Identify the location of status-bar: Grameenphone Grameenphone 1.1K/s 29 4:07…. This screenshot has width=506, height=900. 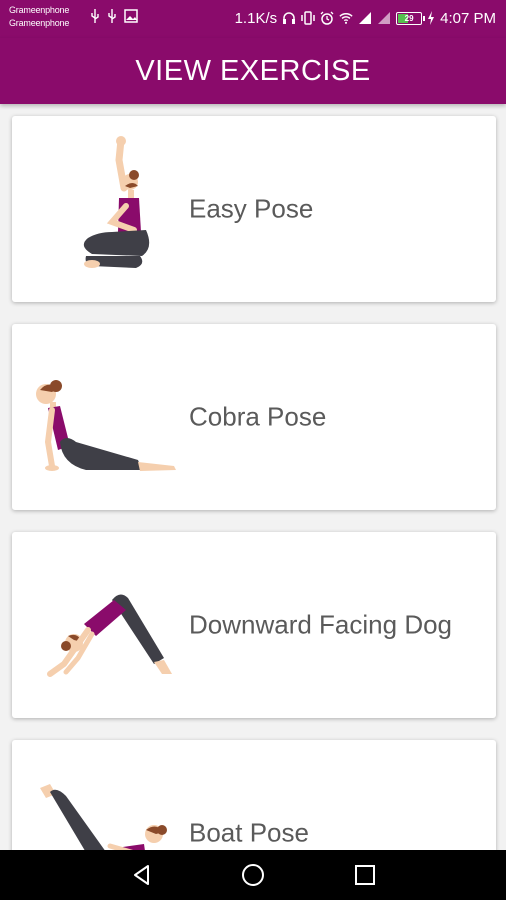
(253, 19).